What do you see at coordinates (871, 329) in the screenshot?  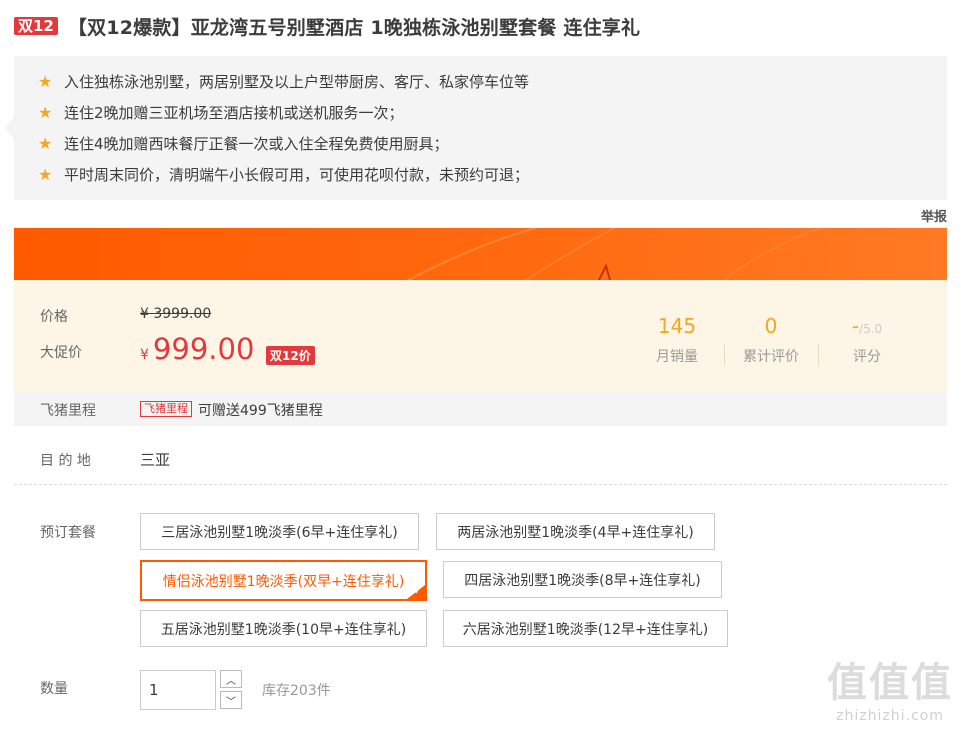 I see `rating-suffix: /5.0` at bounding box center [871, 329].